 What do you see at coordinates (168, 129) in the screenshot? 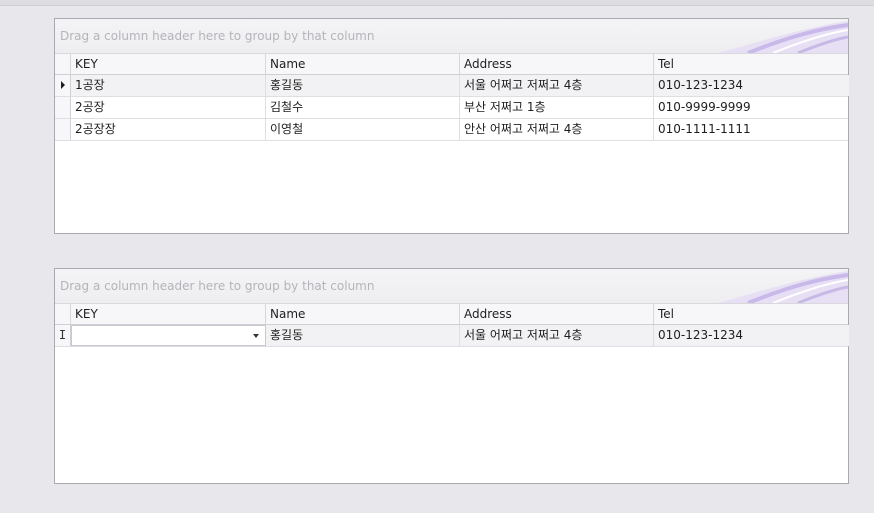
I see `cell-key: 2공장장` at bounding box center [168, 129].